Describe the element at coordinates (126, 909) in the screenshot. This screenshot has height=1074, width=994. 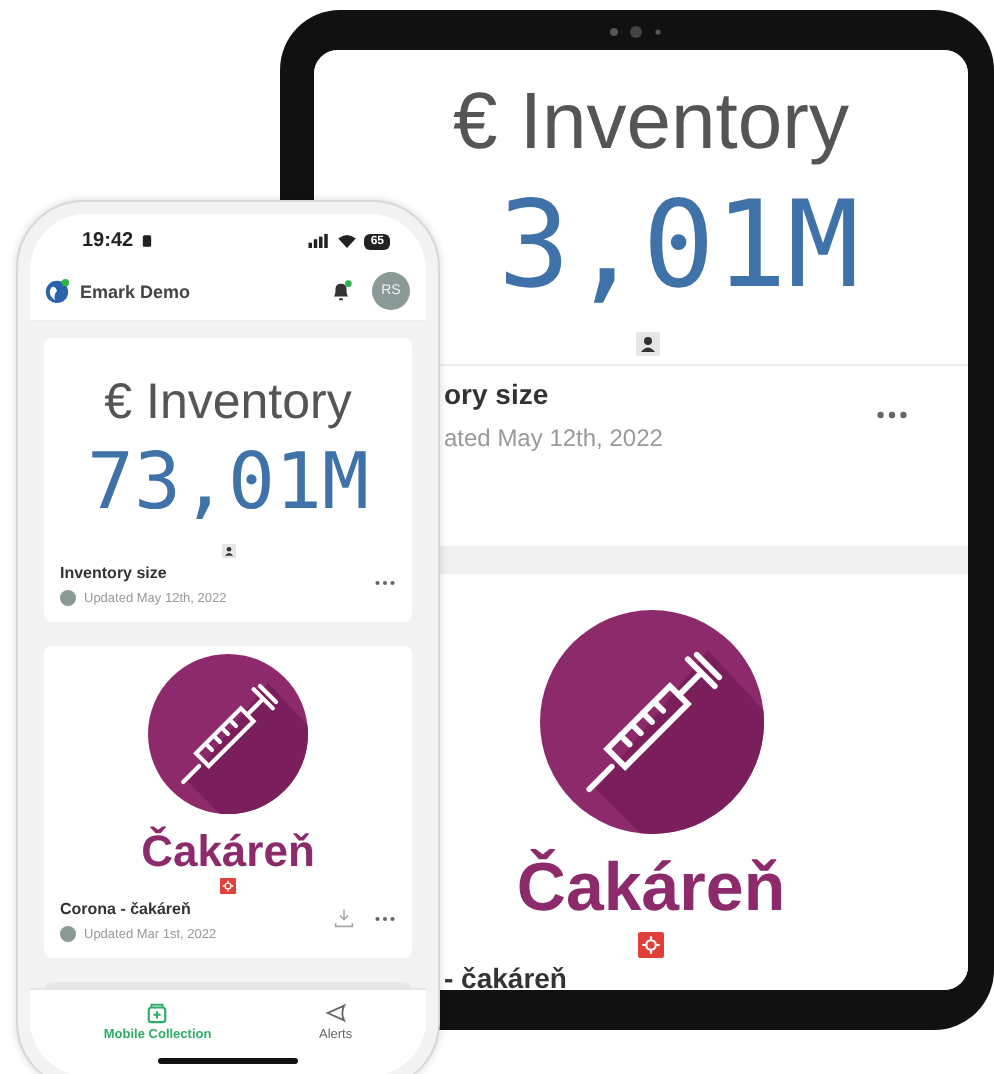
I see `card-label: Corona - čakáreň` at that location.